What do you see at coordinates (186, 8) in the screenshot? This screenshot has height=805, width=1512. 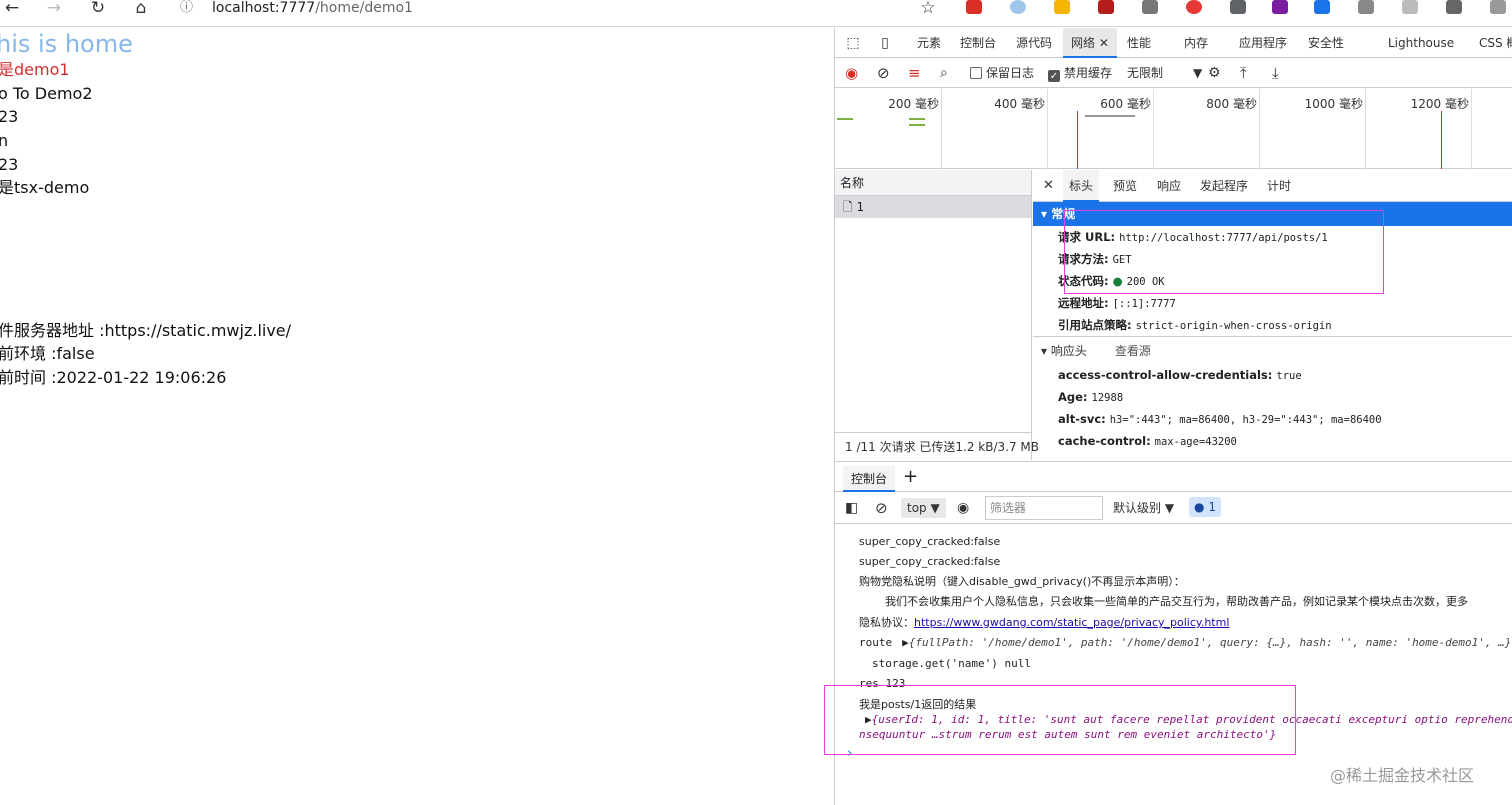 I see `site-info-icon: ⓘ` at bounding box center [186, 8].